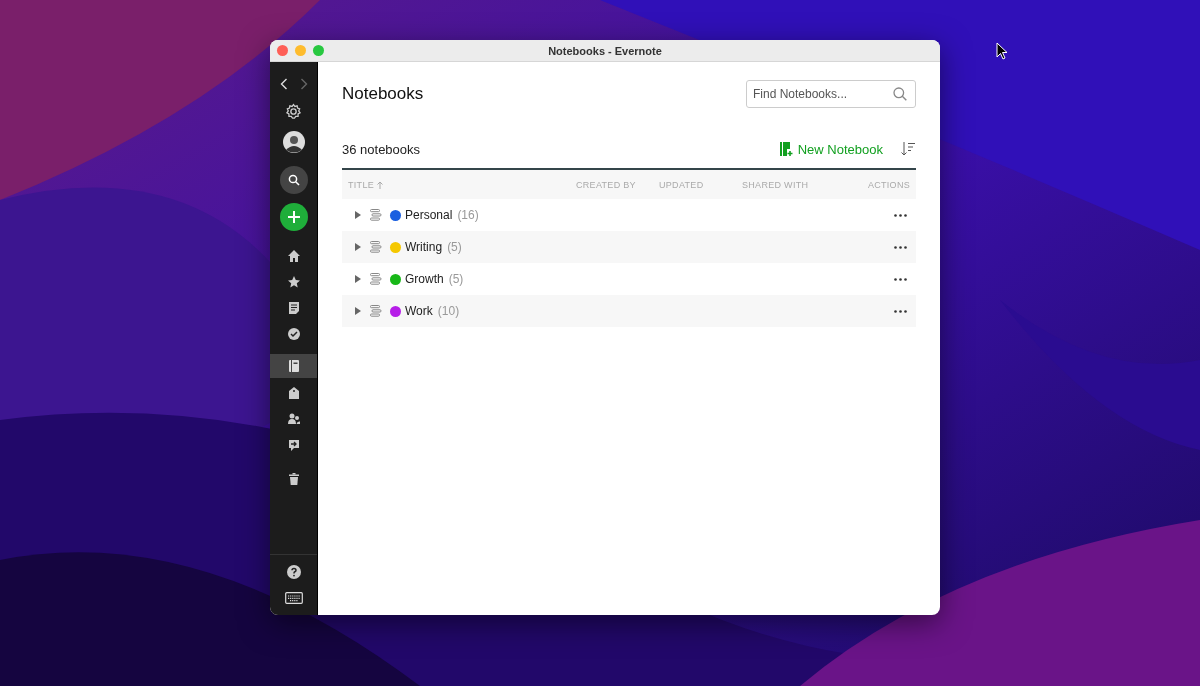  Describe the element at coordinates (681, 184) in the screenshot. I see `column-header: UPDATED` at that location.